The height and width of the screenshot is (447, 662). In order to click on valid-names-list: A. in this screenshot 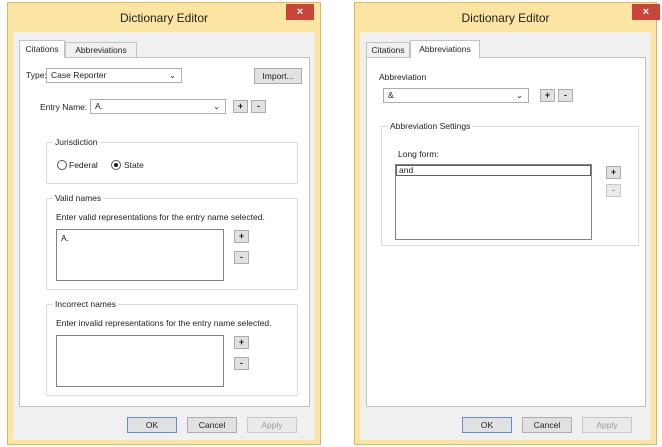, I will do `click(140, 255)`.